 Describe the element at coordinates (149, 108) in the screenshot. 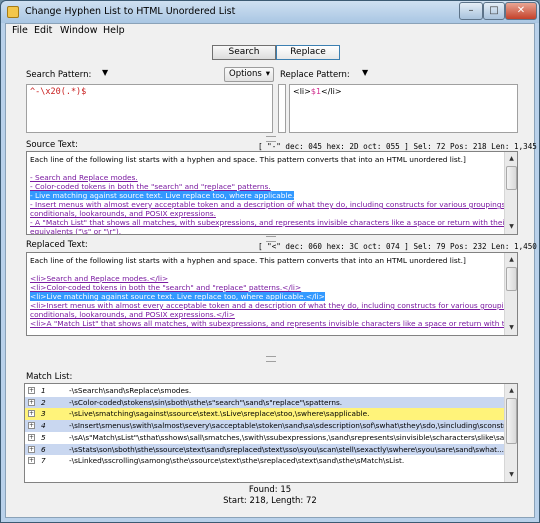

I see `search-pattern-input: ^-\x20(.*)$` at that location.